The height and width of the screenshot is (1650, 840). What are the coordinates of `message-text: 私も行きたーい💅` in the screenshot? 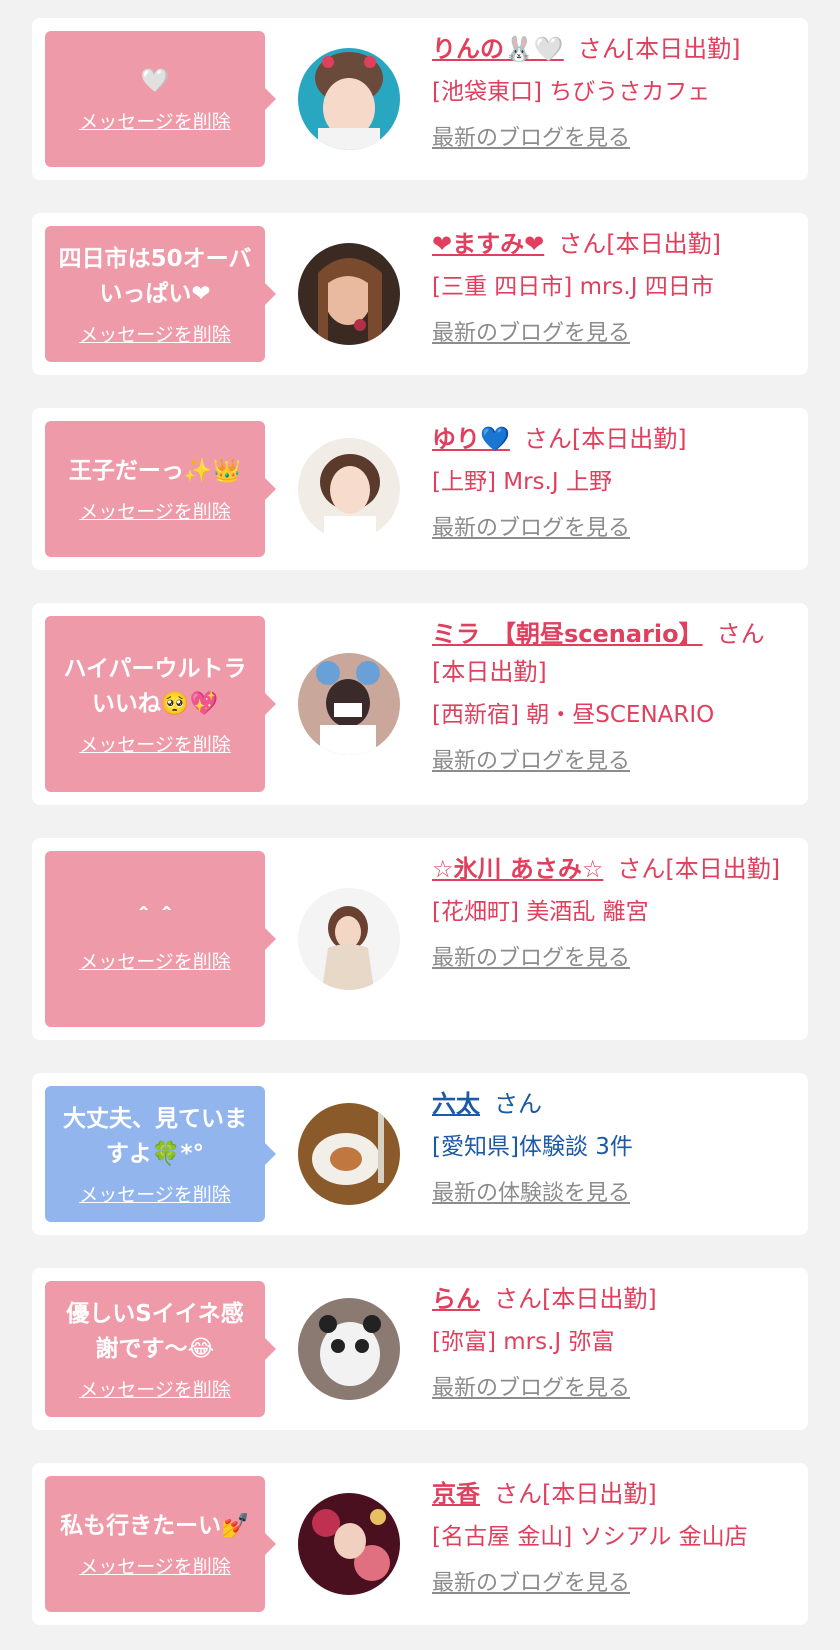 It's located at (155, 1526).